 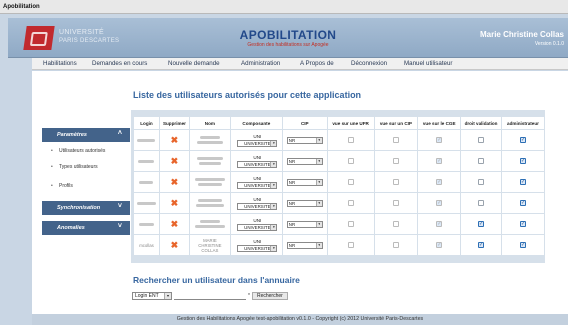 I want to click on sidebar-section-anomalies: Anomalies ˅, so click(x=86, y=227).